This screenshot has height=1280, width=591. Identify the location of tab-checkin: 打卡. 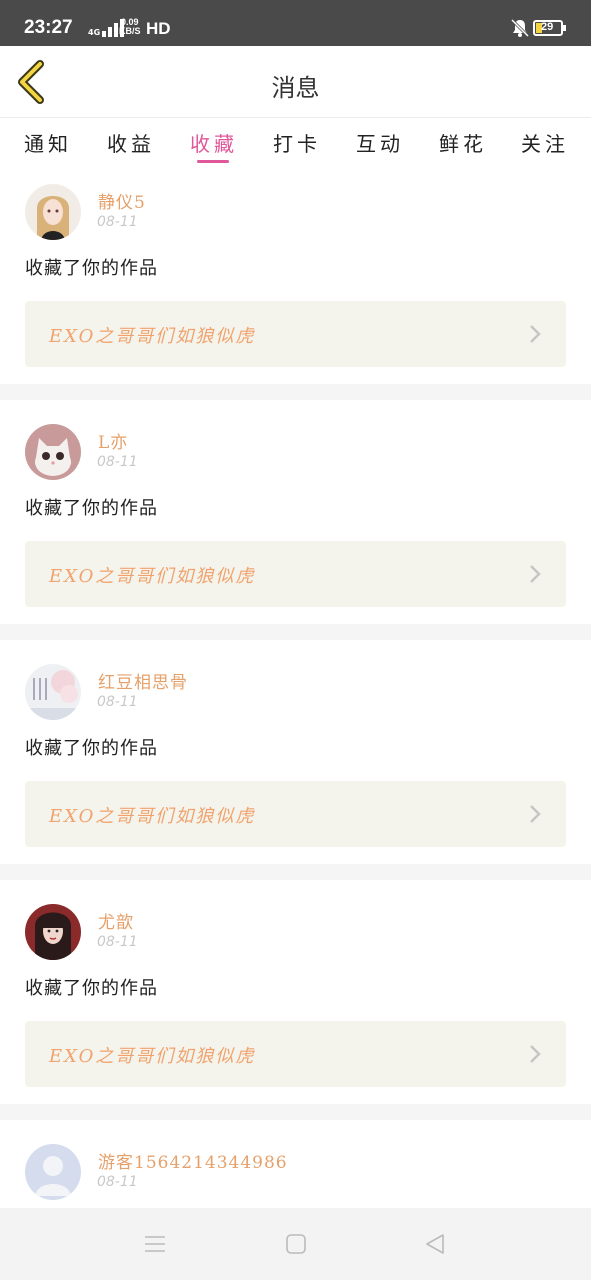
(297, 142).